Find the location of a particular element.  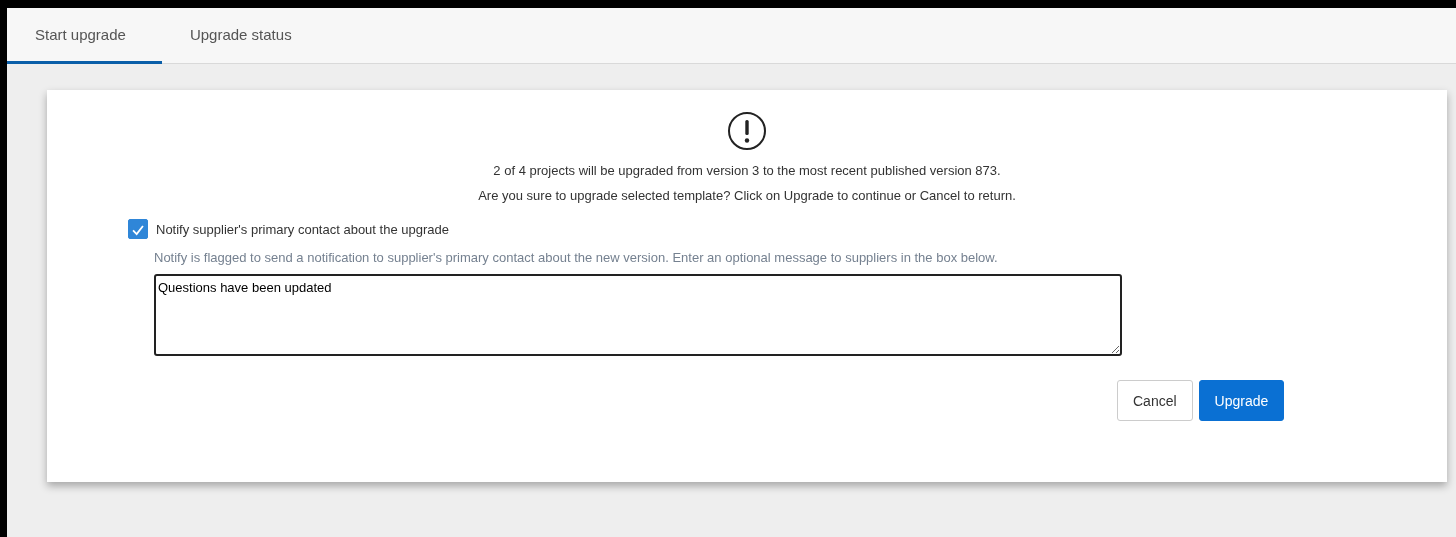

checkbox-label: Notify supplier's primary contact about the upgrade is located at coordinates (302, 229).